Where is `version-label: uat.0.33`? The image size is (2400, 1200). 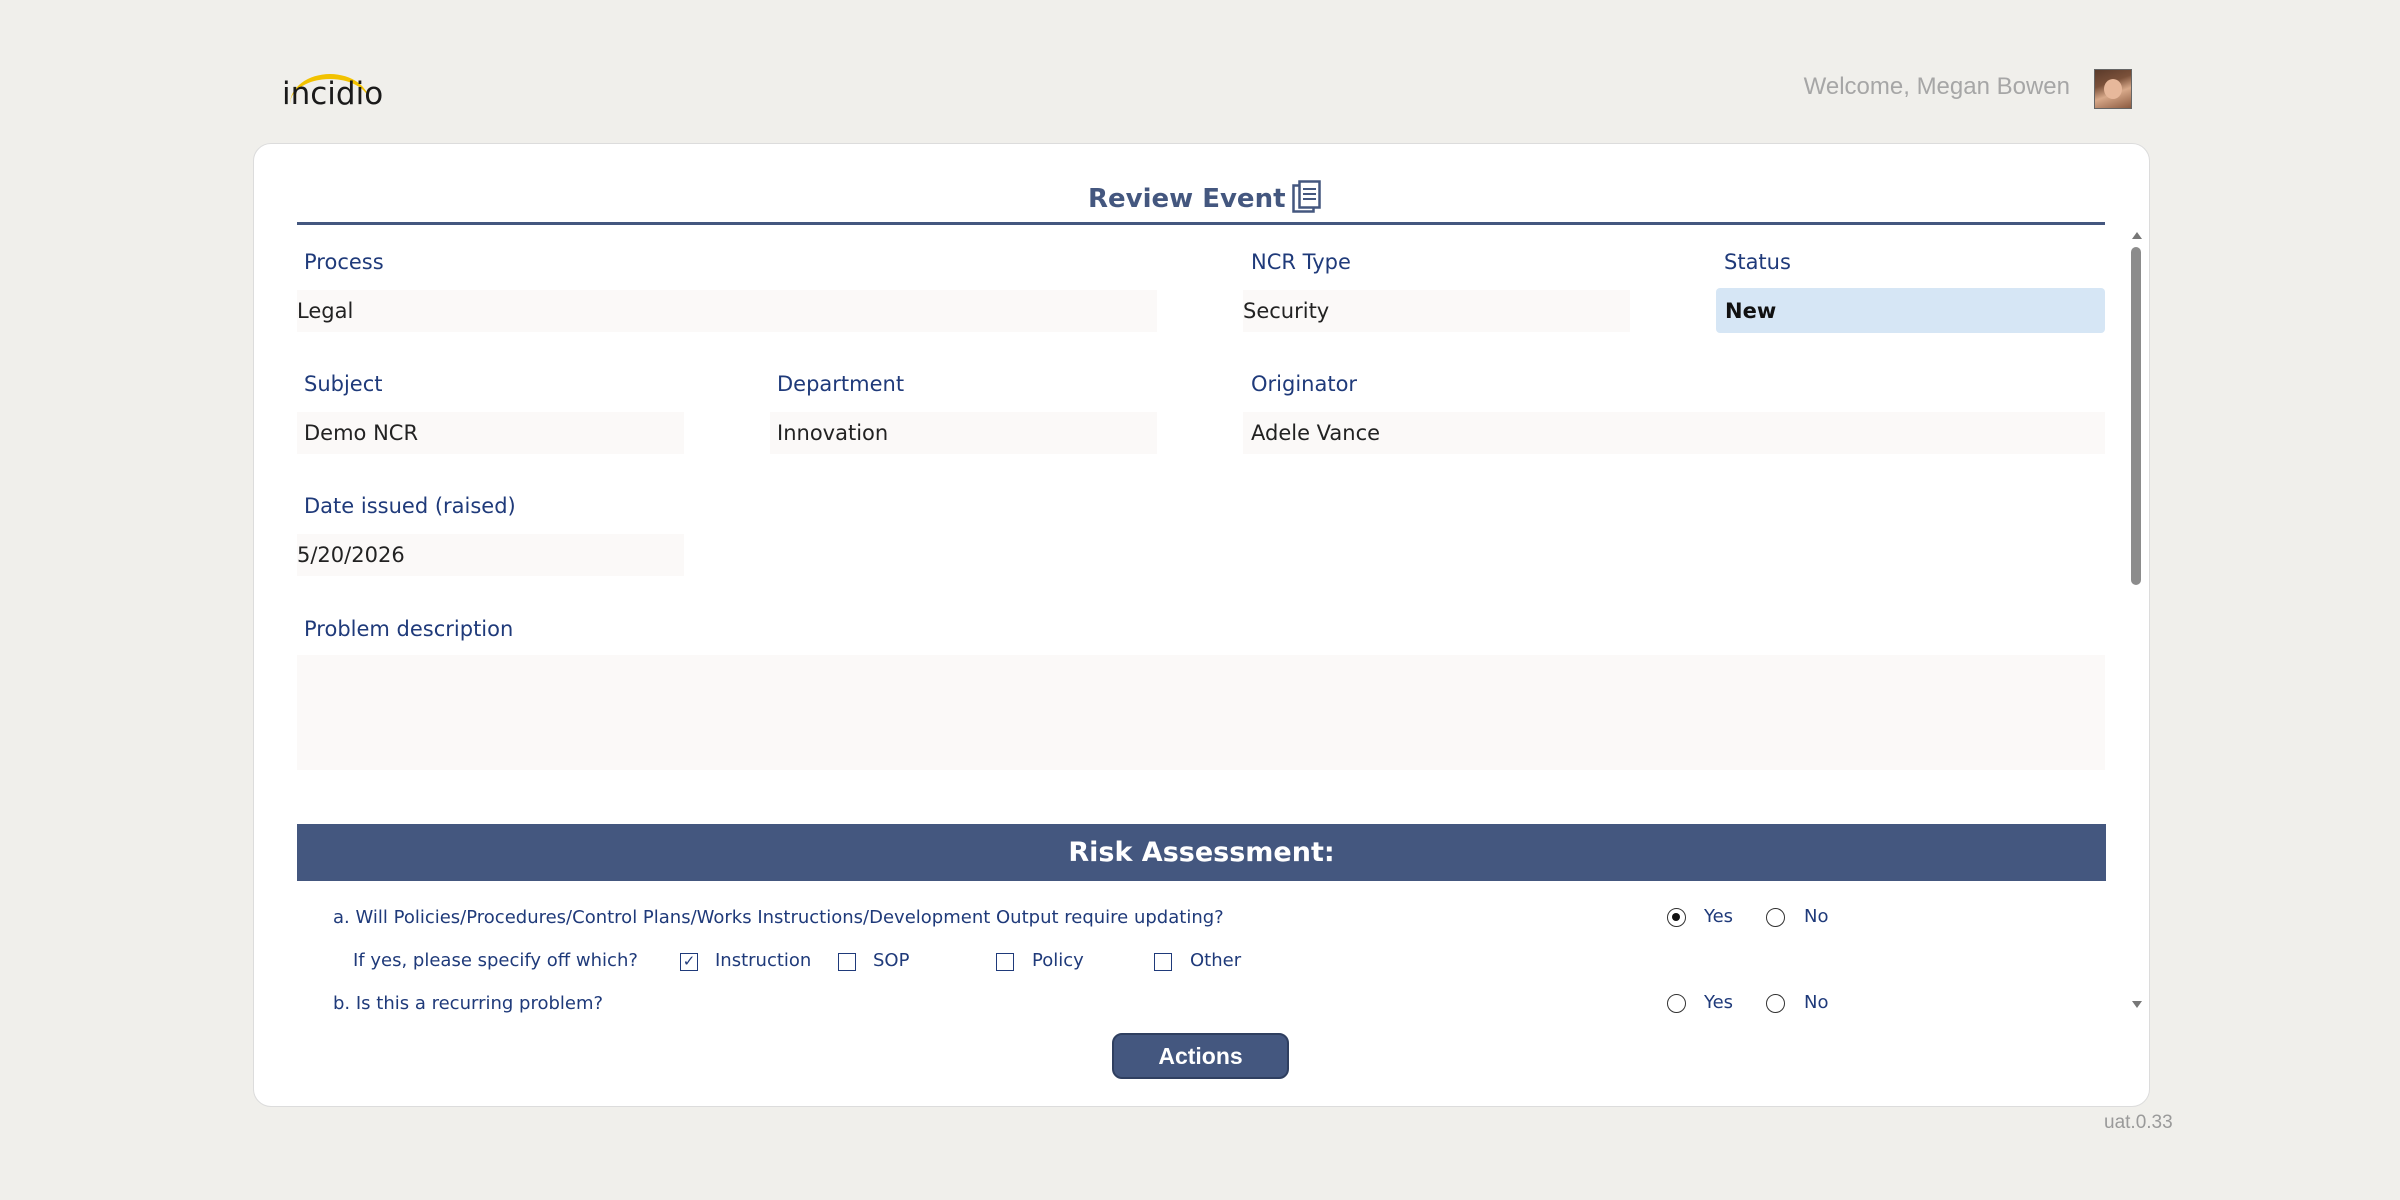
version-label: uat.0.33 is located at coordinates (2138, 1122).